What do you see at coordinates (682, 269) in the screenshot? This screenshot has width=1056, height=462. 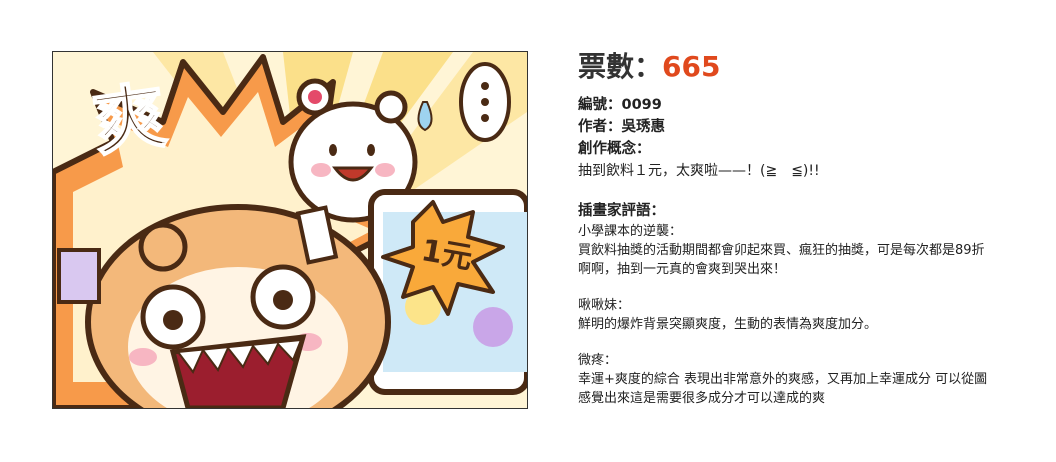 I see `review-text-line: 啊啊，抽到一元真的會爽到哭出來！` at bounding box center [682, 269].